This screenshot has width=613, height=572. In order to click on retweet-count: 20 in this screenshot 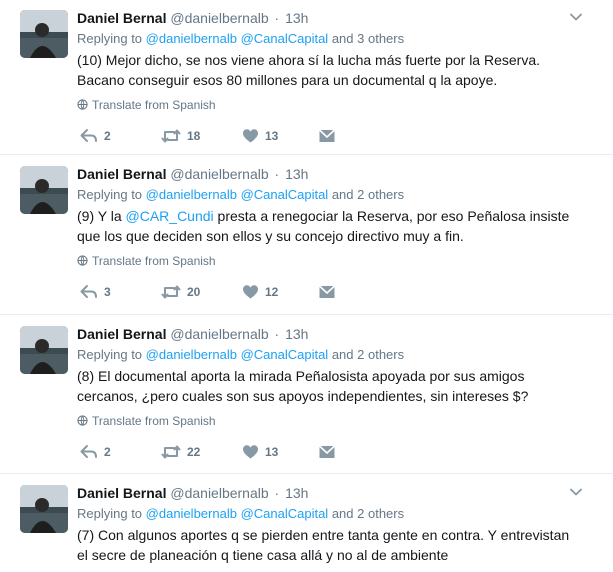, I will do `click(194, 291)`.